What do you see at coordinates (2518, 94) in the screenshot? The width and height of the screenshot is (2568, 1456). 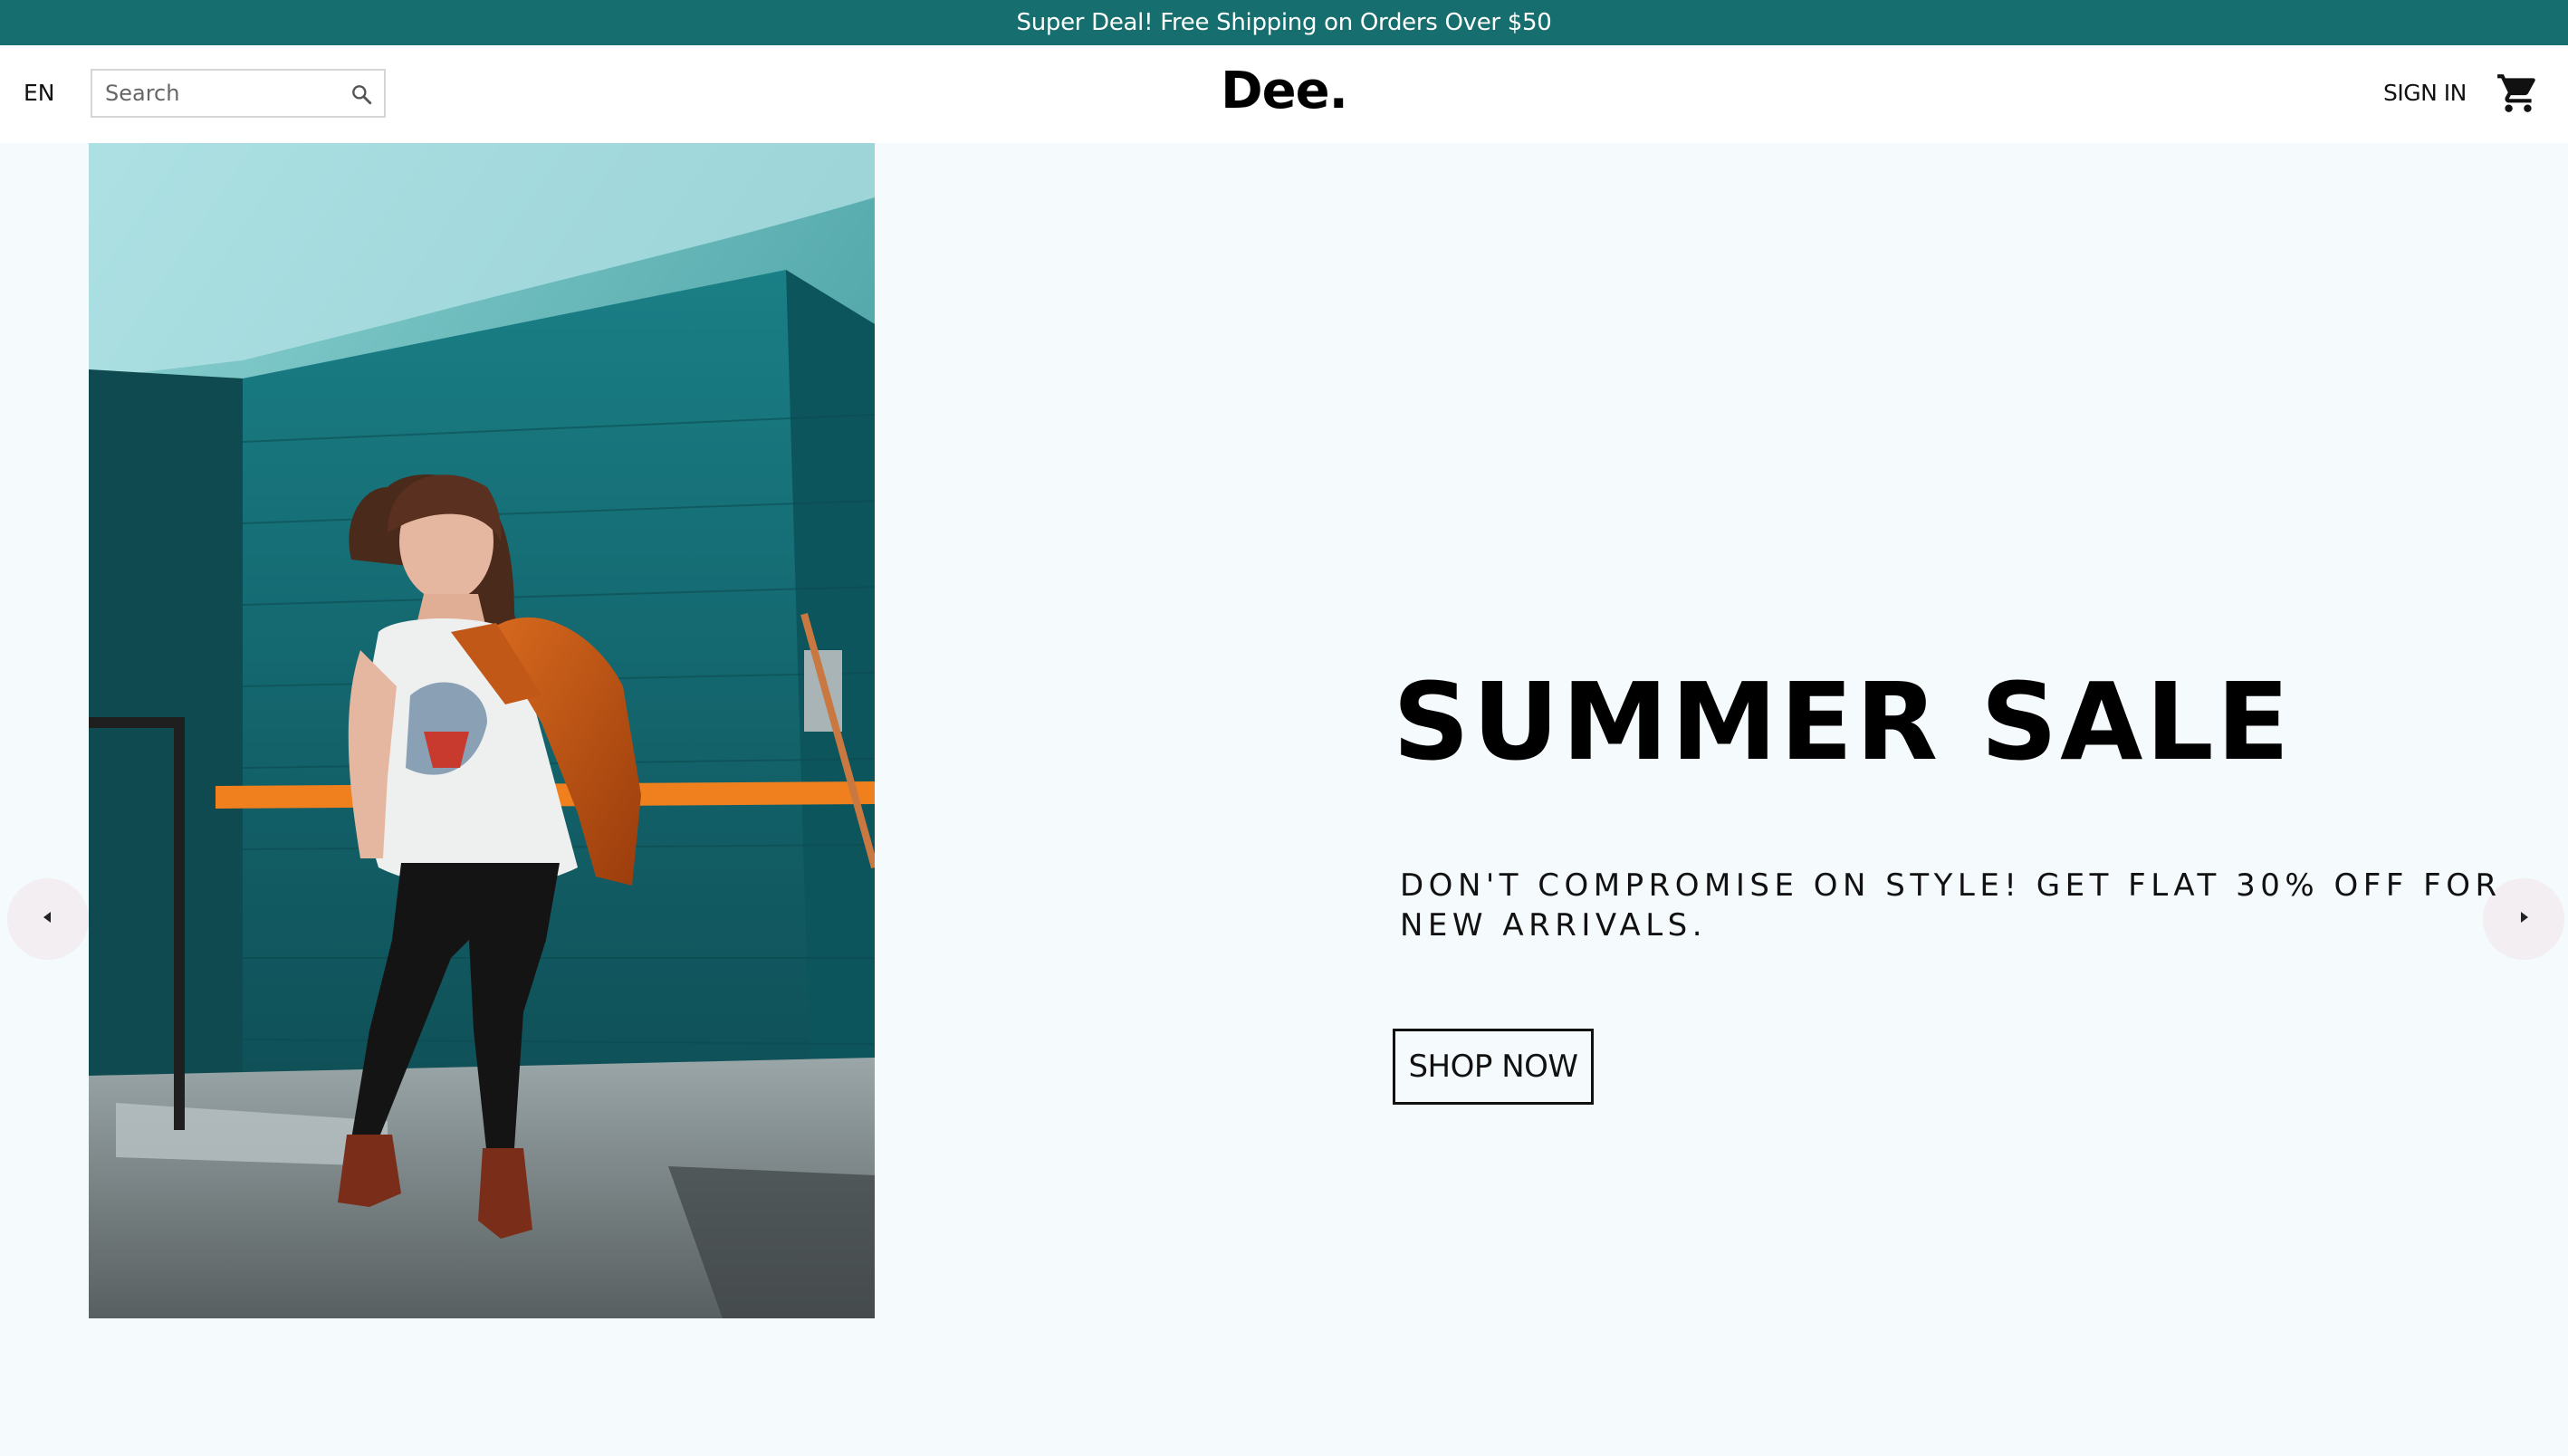 I see `shopping-cart-icon` at bounding box center [2518, 94].